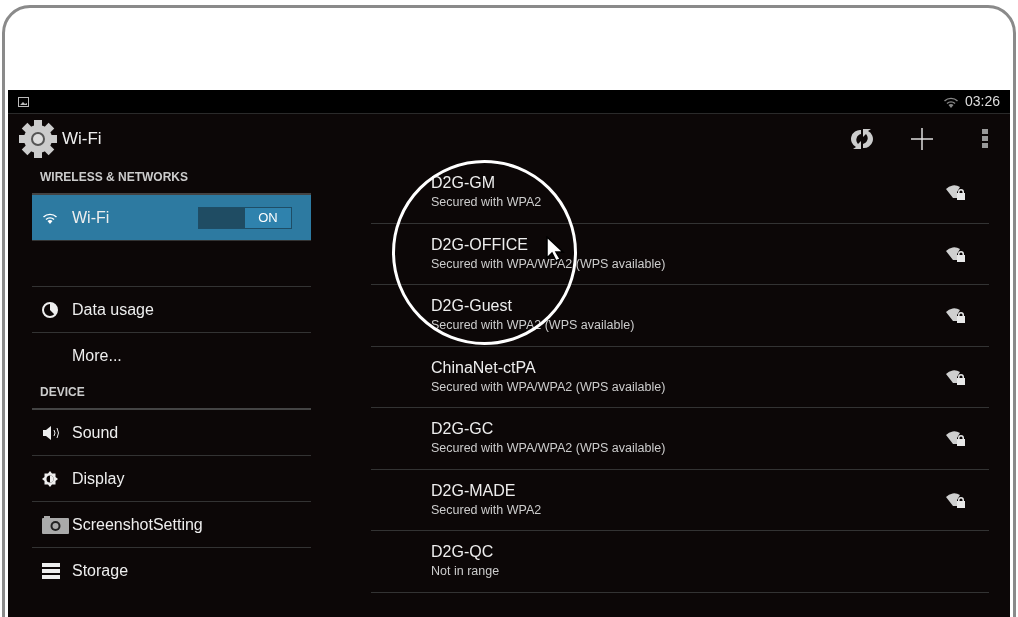 The width and height of the screenshot is (1018, 617). I want to click on settings-item: Data usage, so click(171, 310).